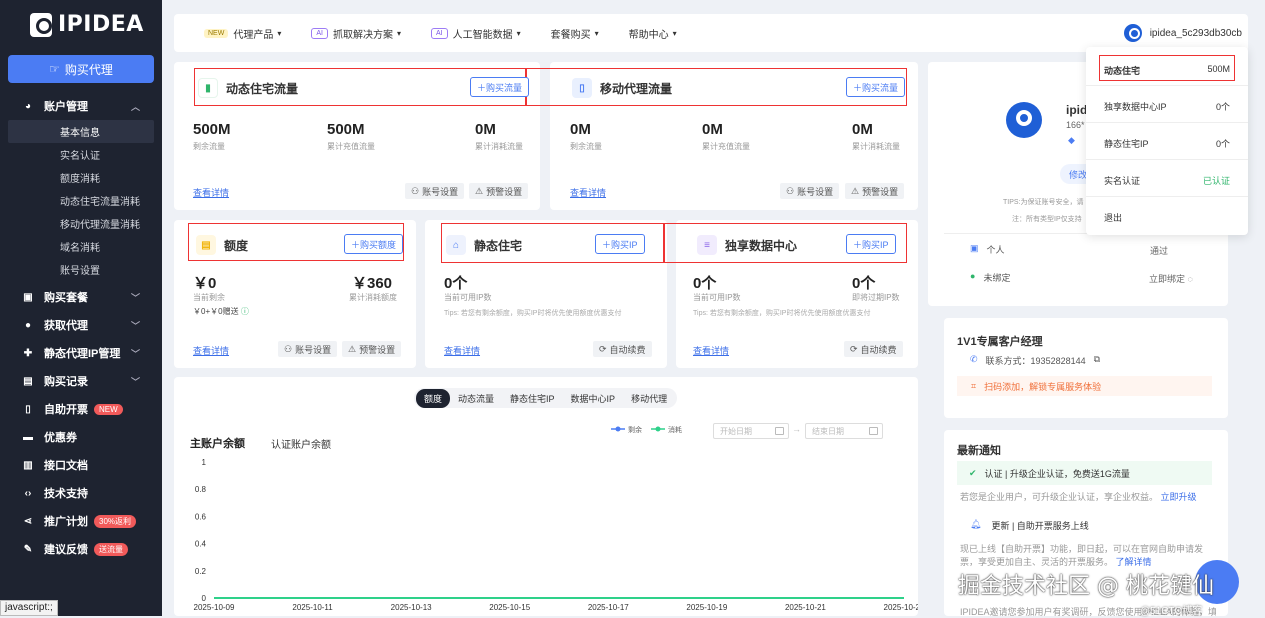  I want to click on manager-title: 1V1专属客户经理, so click(1000, 342).